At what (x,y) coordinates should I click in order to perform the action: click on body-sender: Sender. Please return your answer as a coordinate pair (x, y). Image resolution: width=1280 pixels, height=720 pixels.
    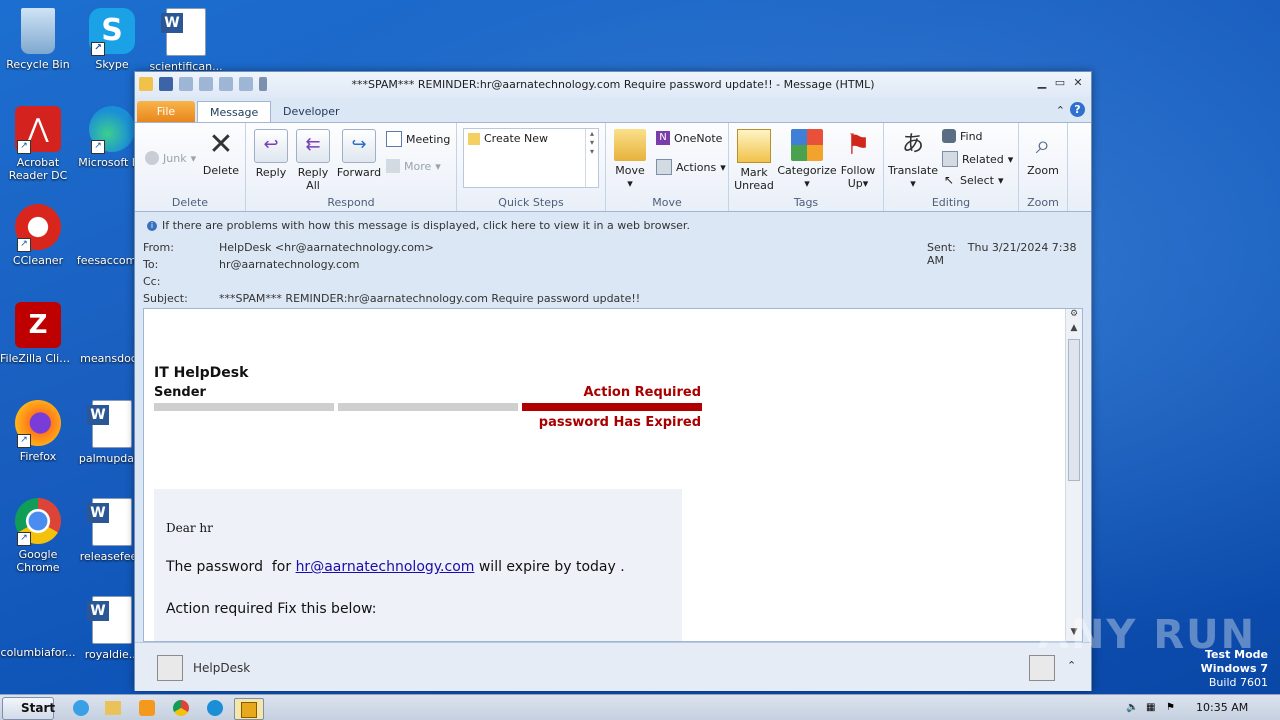
    Looking at the image, I should click on (180, 392).